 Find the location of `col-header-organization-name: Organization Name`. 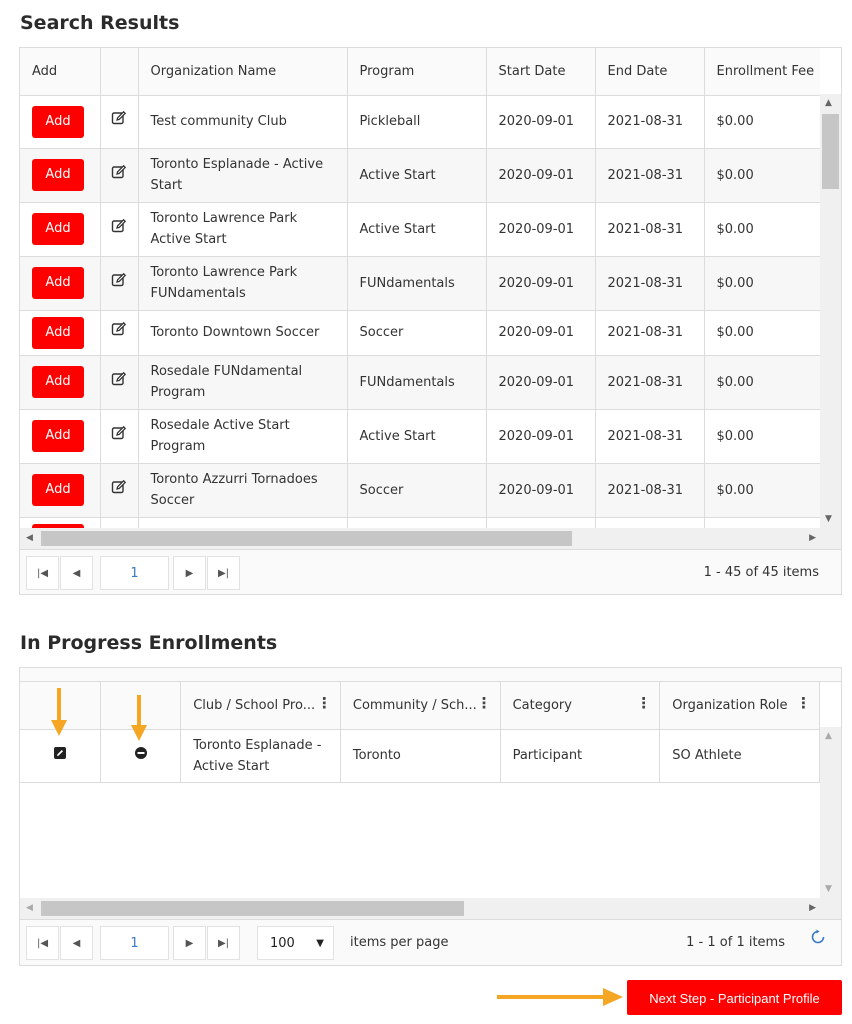

col-header-organization-name: Organization Name is located at coordinates (243, 72).